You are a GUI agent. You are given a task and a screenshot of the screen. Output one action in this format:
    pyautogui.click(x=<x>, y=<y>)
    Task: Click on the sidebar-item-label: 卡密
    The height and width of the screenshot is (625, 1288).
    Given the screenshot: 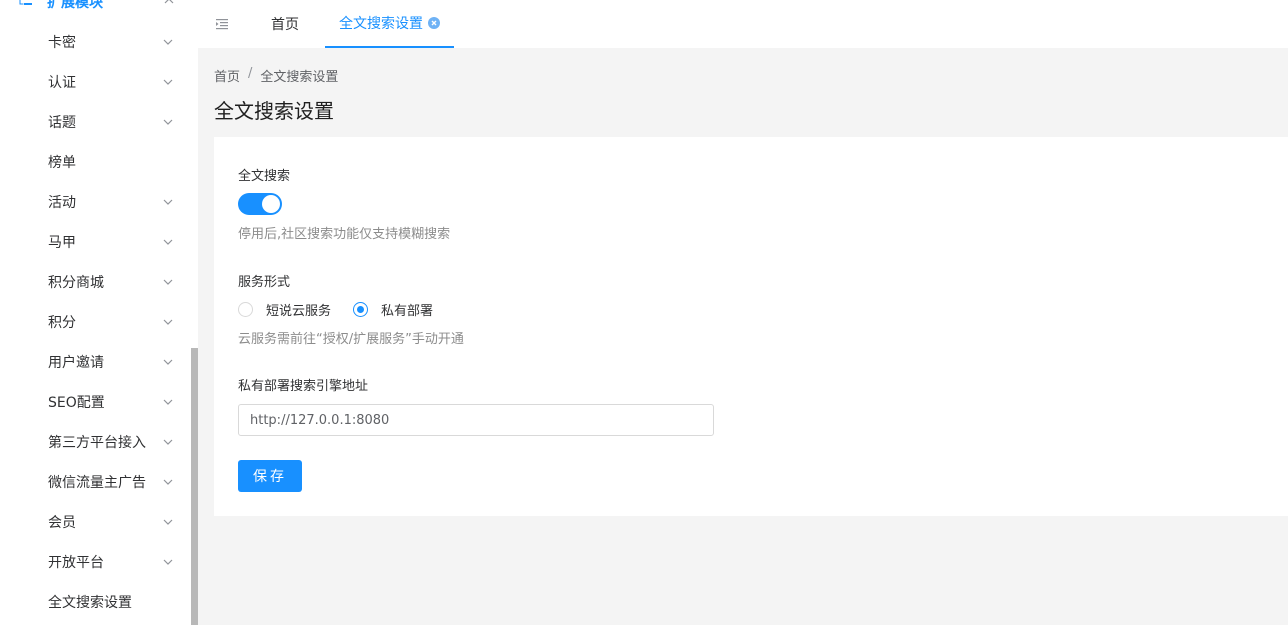 What is the action you would take?
    pyautogui.click(x=62, y=43)
    